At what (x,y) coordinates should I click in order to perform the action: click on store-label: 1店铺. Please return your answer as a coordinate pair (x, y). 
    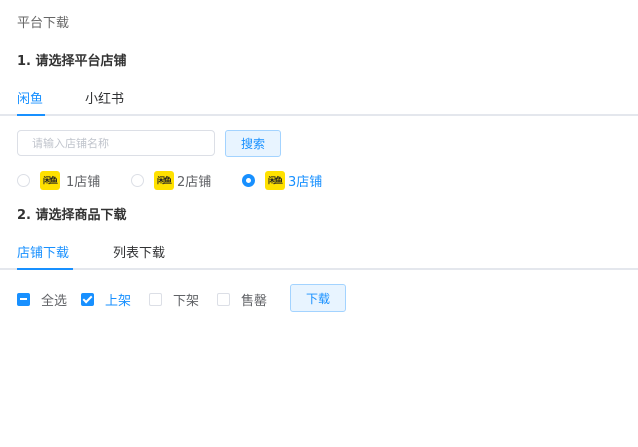
    Looking at the image, I should click on (83, 182).